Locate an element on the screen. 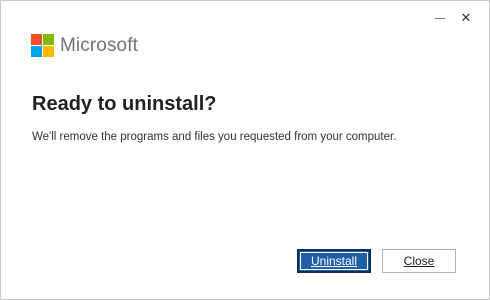 This screenshot has width=490, height=300. brand-name: Microsoft is located at coordinates (99, 45).